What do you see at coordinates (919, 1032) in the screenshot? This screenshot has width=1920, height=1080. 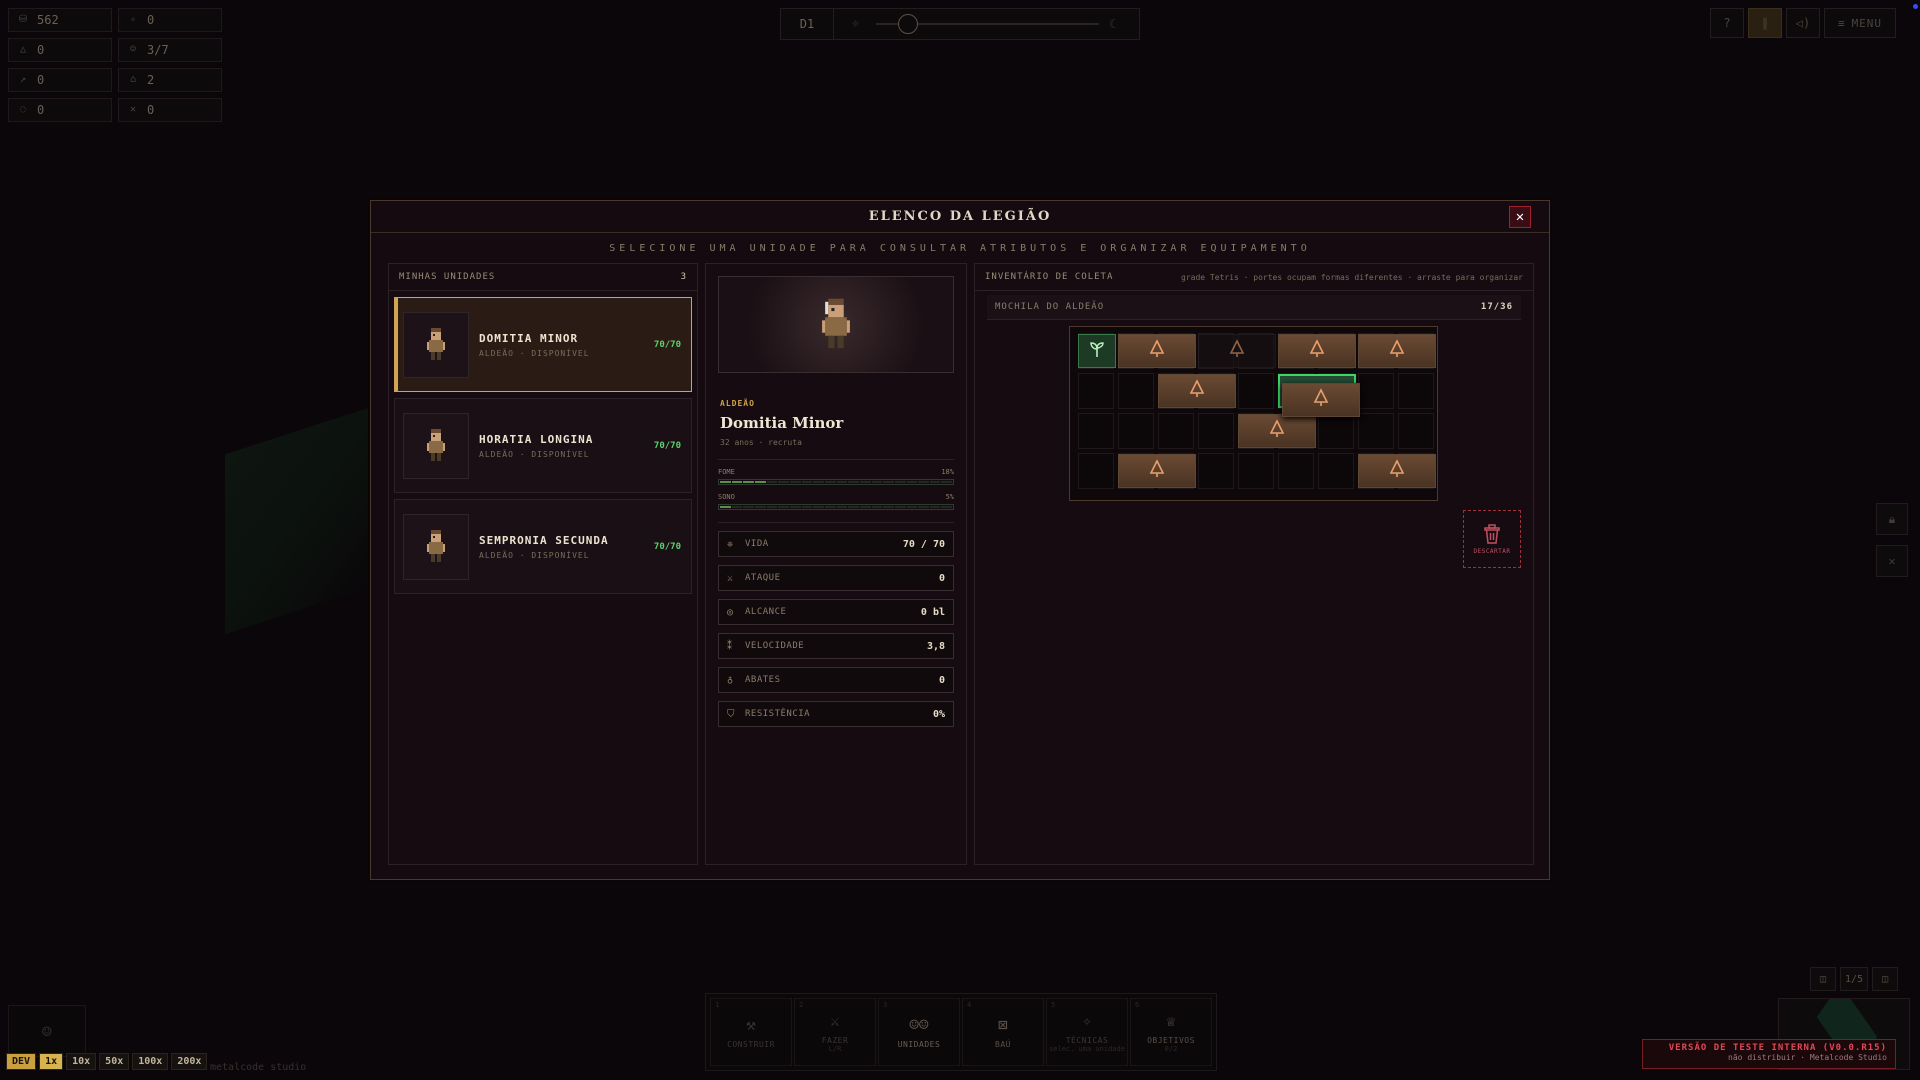 I see `units-button: 3 ☺☺ UNIDADES` at bounding box center [919, 1032].